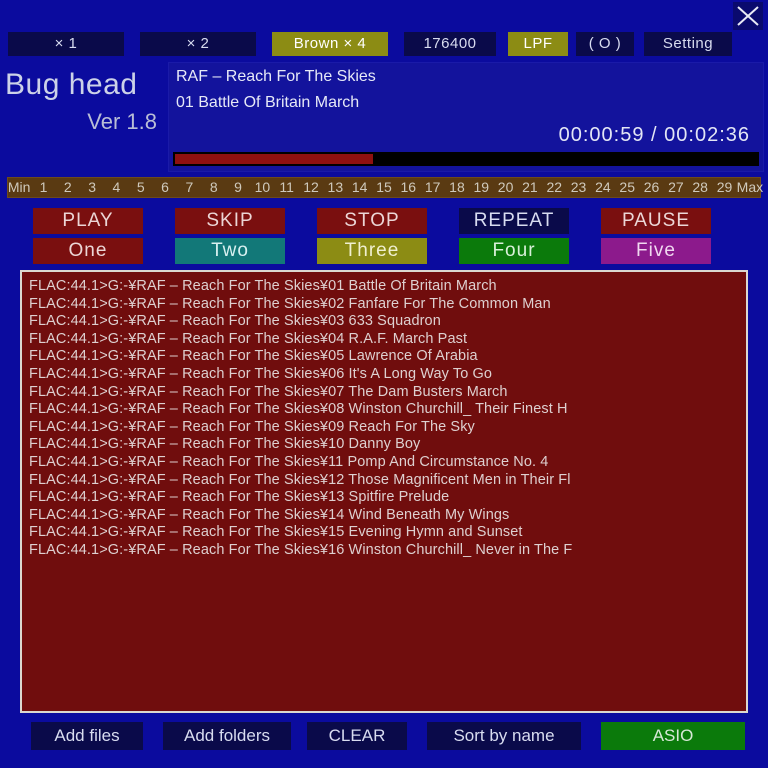 This screenshot has height=768, width=768. I want to click on volume-tick-21: 21, so click(530, 187).